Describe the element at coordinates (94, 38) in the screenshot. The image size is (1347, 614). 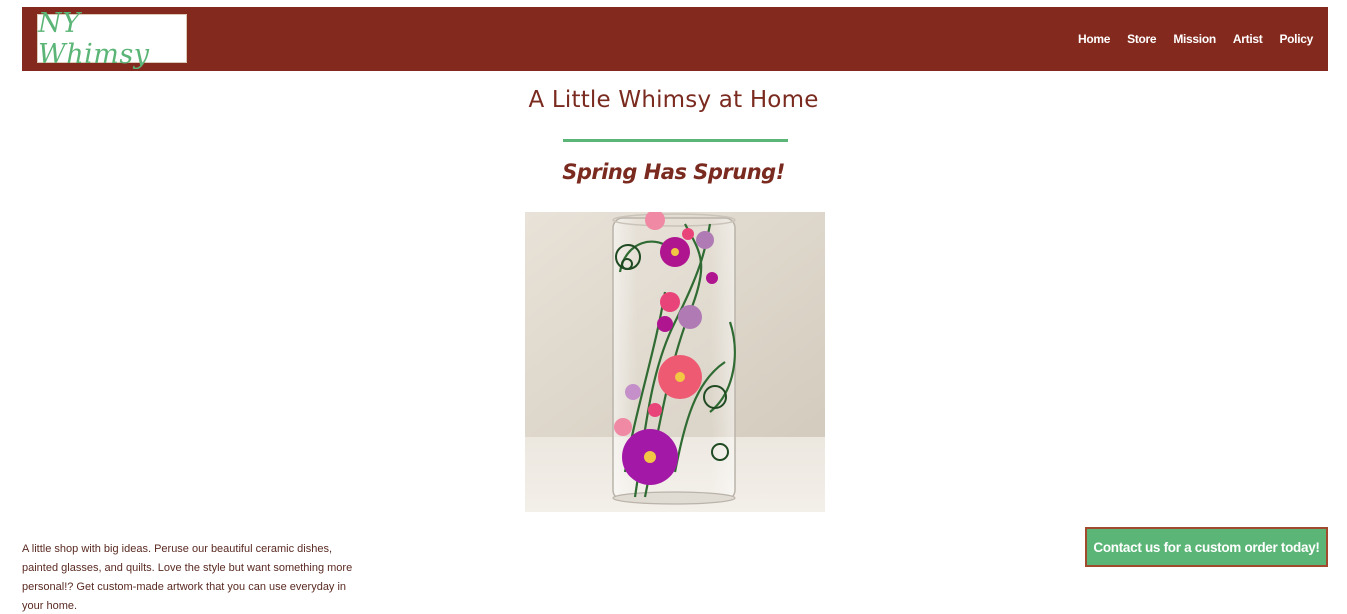
I see `logo-text: NY Whimsy` at that location.